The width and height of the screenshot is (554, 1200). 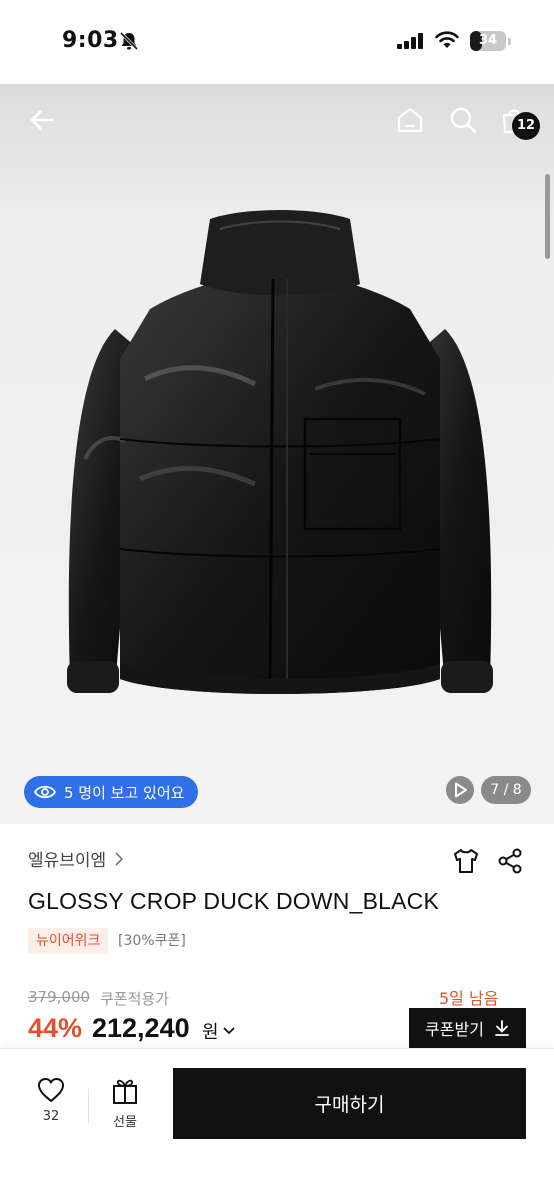 What do you see at coordinates (59, 997) in the screenshot?
I see `original-price: 379,000` at bounding box center [59, 997].